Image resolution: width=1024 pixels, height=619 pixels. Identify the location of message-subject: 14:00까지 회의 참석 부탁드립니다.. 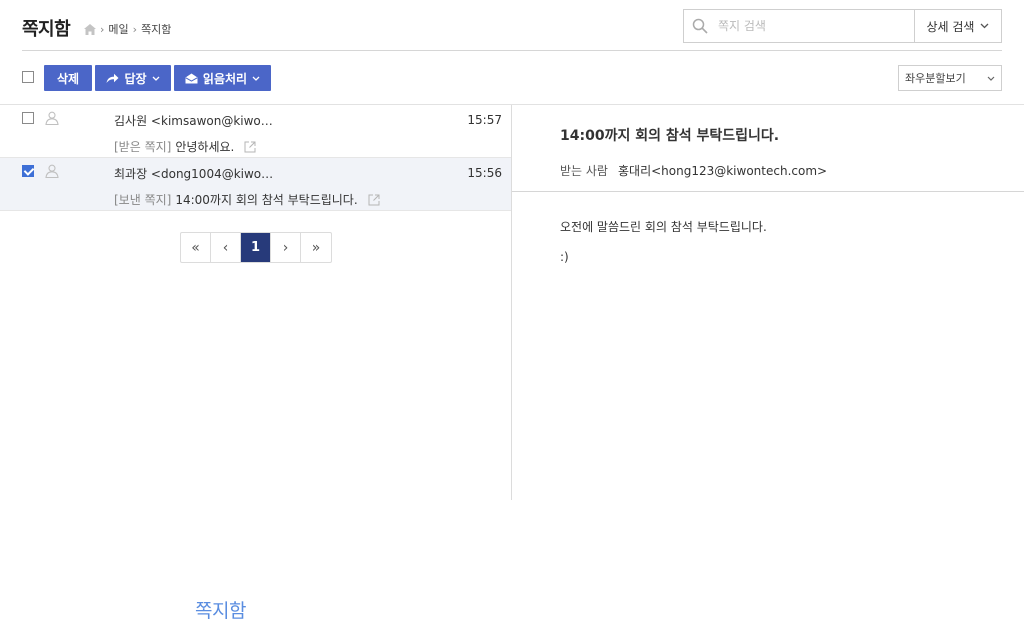
(266, 200).